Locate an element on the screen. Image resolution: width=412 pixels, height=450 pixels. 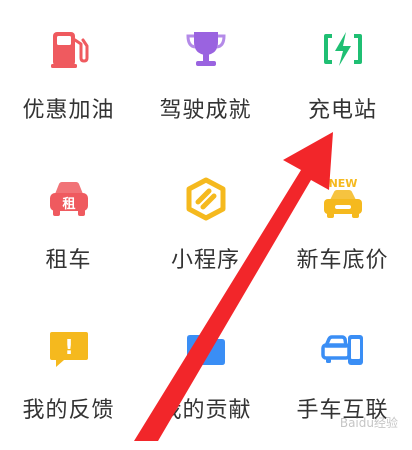
feedback-icon: ! is located at coordinates (68, 349).